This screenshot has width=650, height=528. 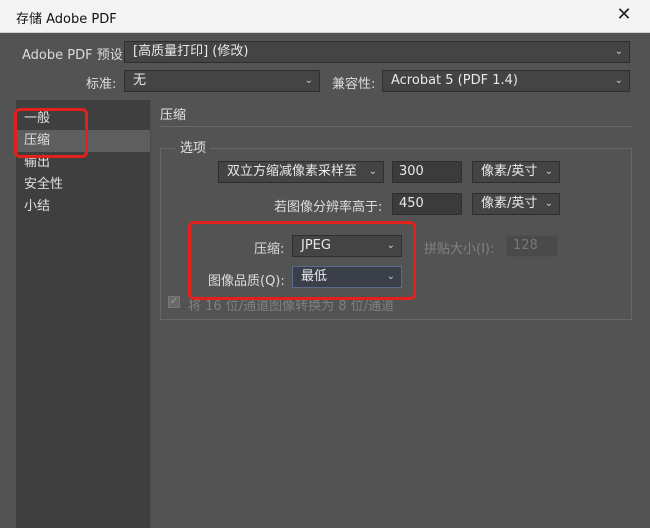 What do you see at coordinates (222, 81) in the screenshot?
I see `standard-select: 无 ⌄` at bounding box center [222, 81].